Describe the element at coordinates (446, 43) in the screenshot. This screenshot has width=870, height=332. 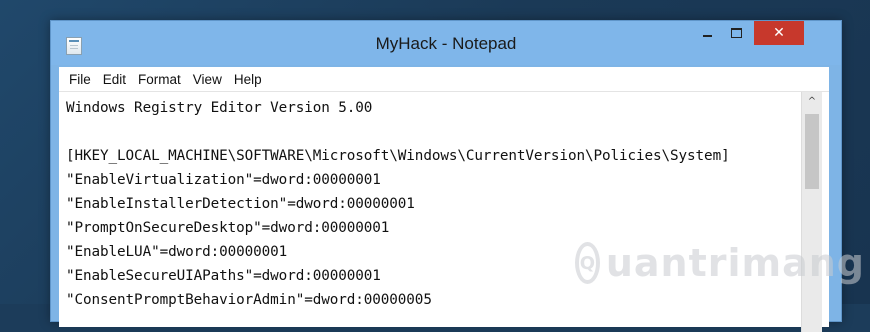
I see `title-bar: MyHack - Notepad ✕` at that location.